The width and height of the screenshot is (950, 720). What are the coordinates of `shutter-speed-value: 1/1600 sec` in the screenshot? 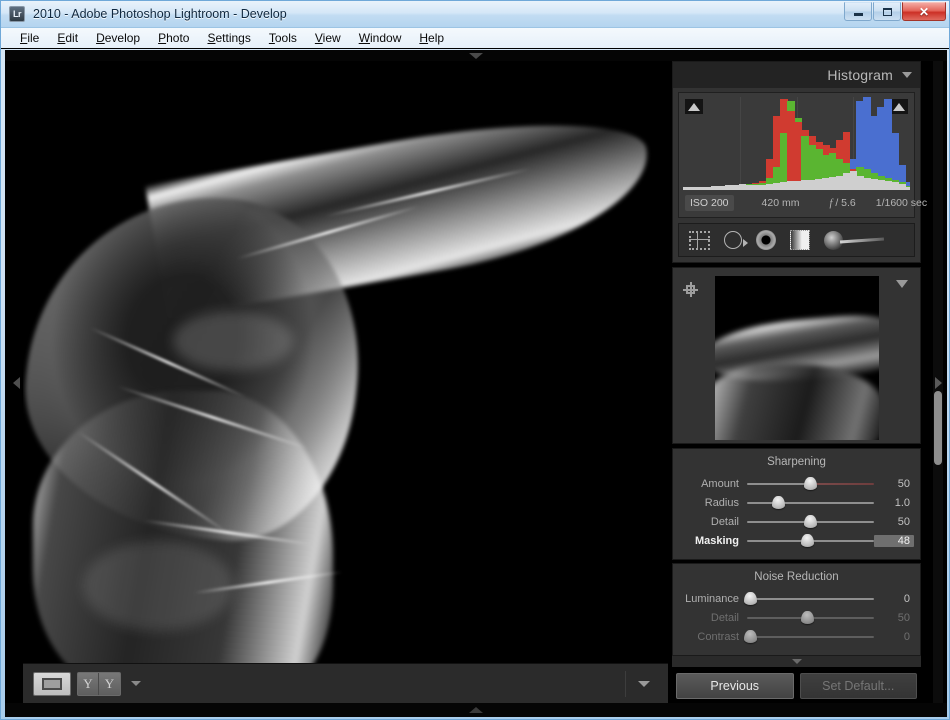 It's located at (901, 203).